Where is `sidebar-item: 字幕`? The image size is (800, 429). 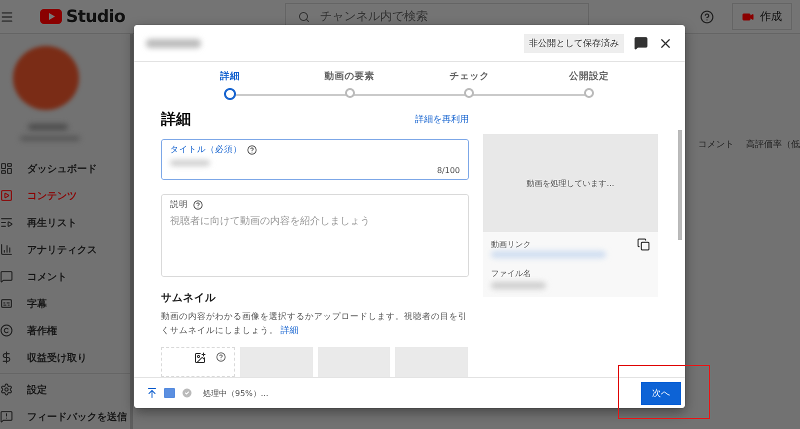 sidebar-item: 字幕 is located at coordinates (65, 304).